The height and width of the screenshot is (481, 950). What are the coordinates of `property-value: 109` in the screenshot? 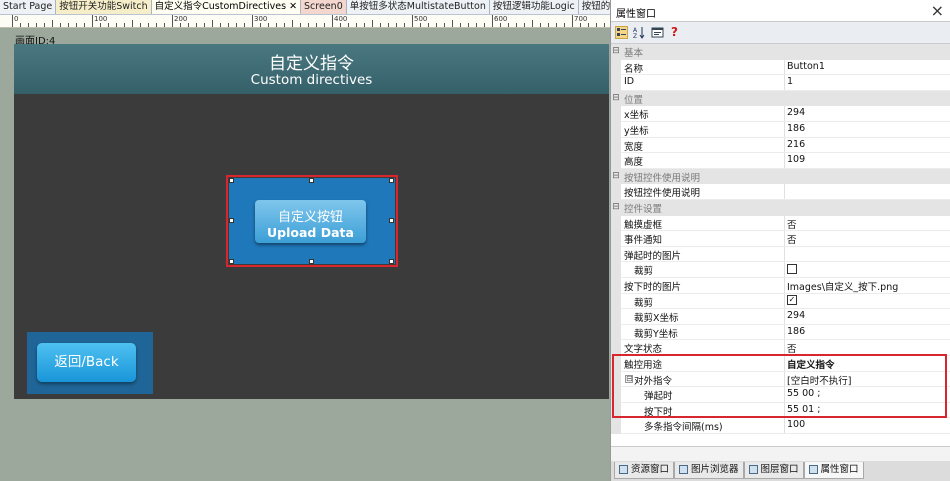 It's located at (796, 159).